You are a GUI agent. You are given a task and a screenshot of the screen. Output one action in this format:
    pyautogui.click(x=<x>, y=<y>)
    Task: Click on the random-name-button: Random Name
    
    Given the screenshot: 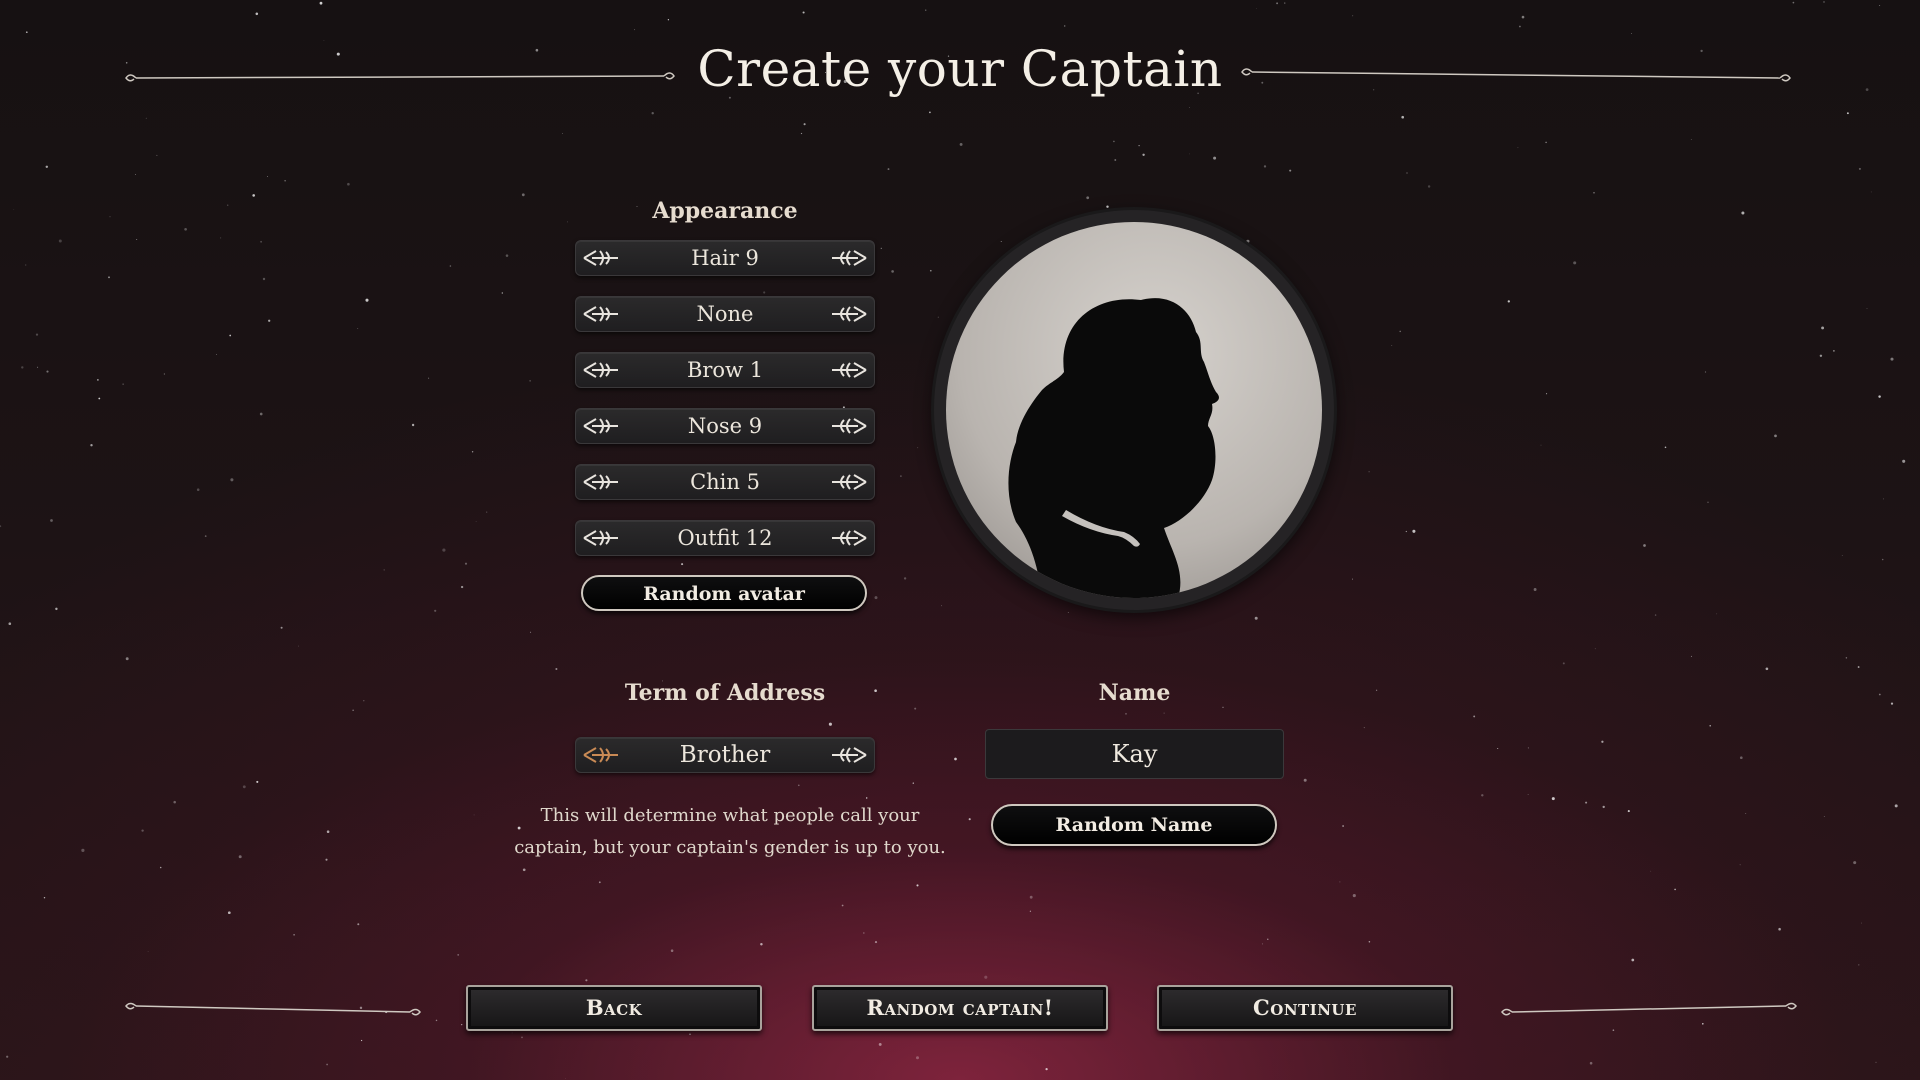 What is the action you would take?
    pyautogui.click(x=1134, y=825)
    